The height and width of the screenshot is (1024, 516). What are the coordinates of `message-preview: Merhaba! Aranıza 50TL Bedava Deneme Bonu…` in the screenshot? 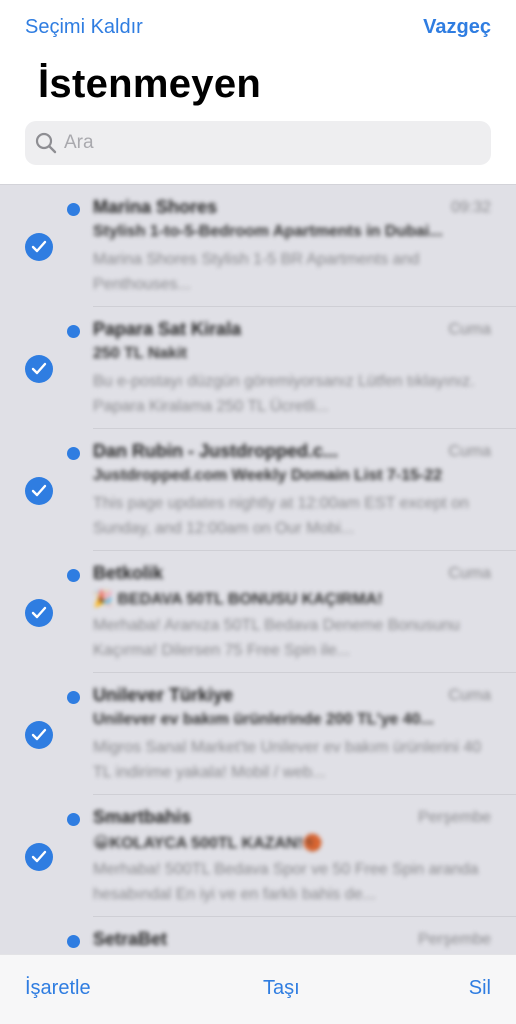 It's located at (276, 638).